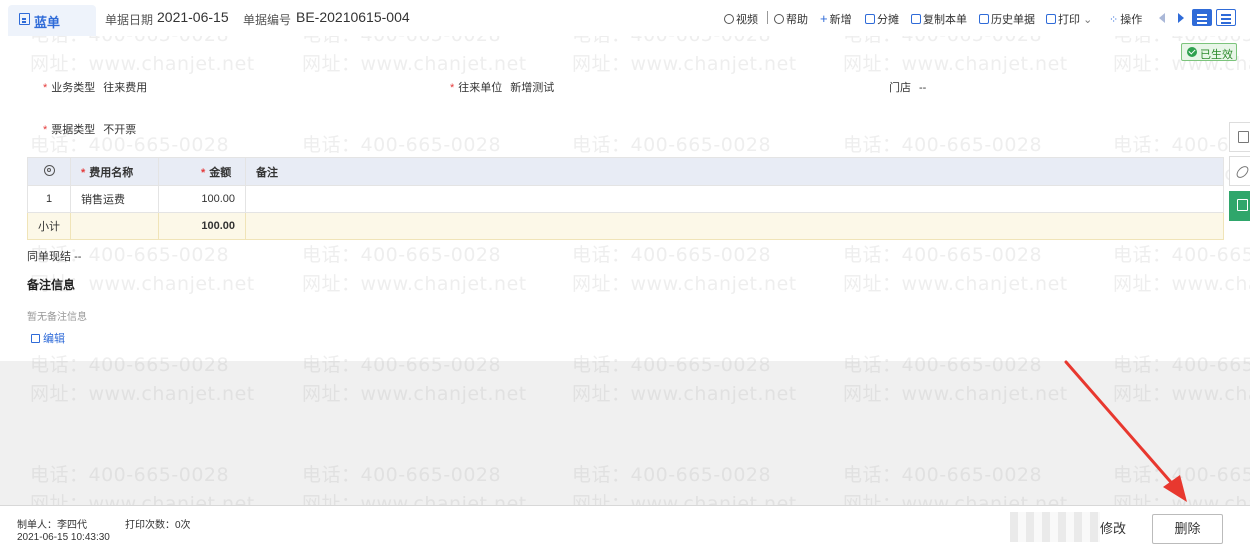 This screenshot has width=1250, height=547. I want to click on prev-arrow-icon, so click(1162, 18).